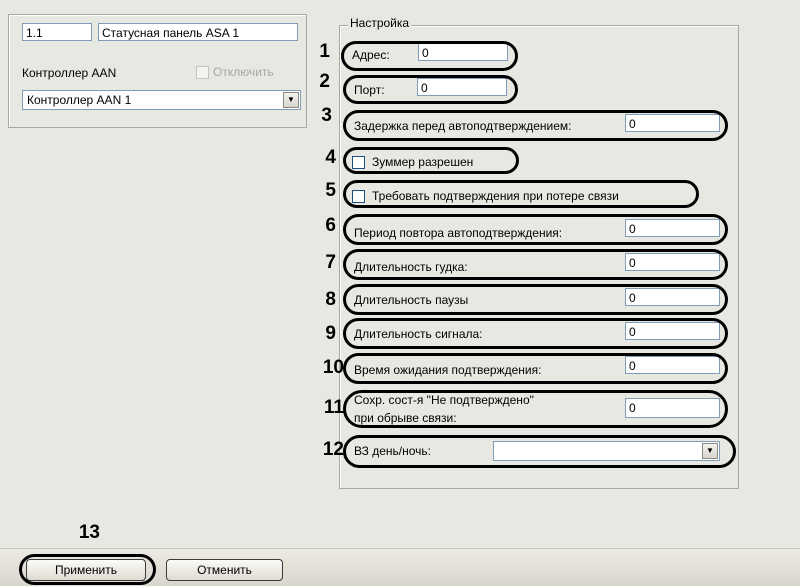 The width and height of the screenshot is (800, 586). Describe the element at coordinates (606, 451) in the screenshot. I see `vz-day-night-select: ▼` at that location.